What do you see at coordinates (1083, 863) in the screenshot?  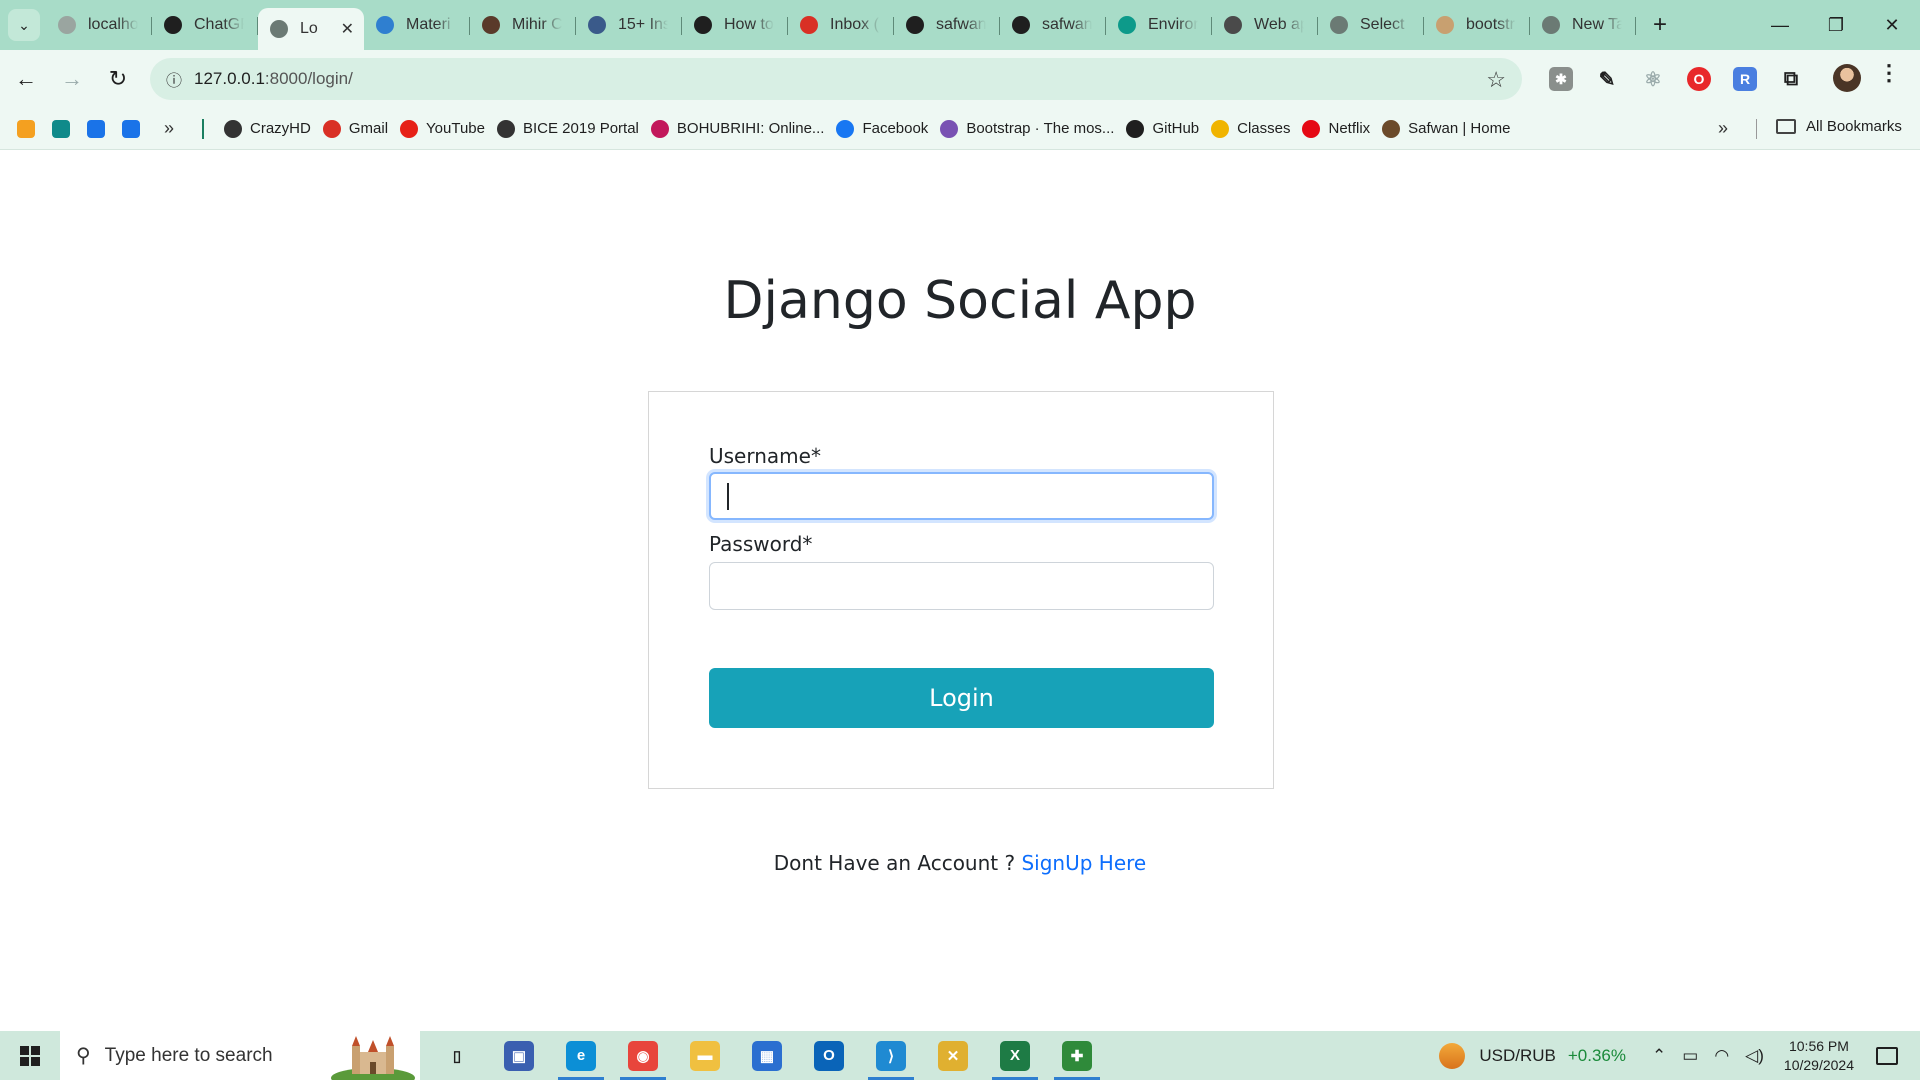 I see `signup-link: SignUp Here` at bounding box center [1083, 863].